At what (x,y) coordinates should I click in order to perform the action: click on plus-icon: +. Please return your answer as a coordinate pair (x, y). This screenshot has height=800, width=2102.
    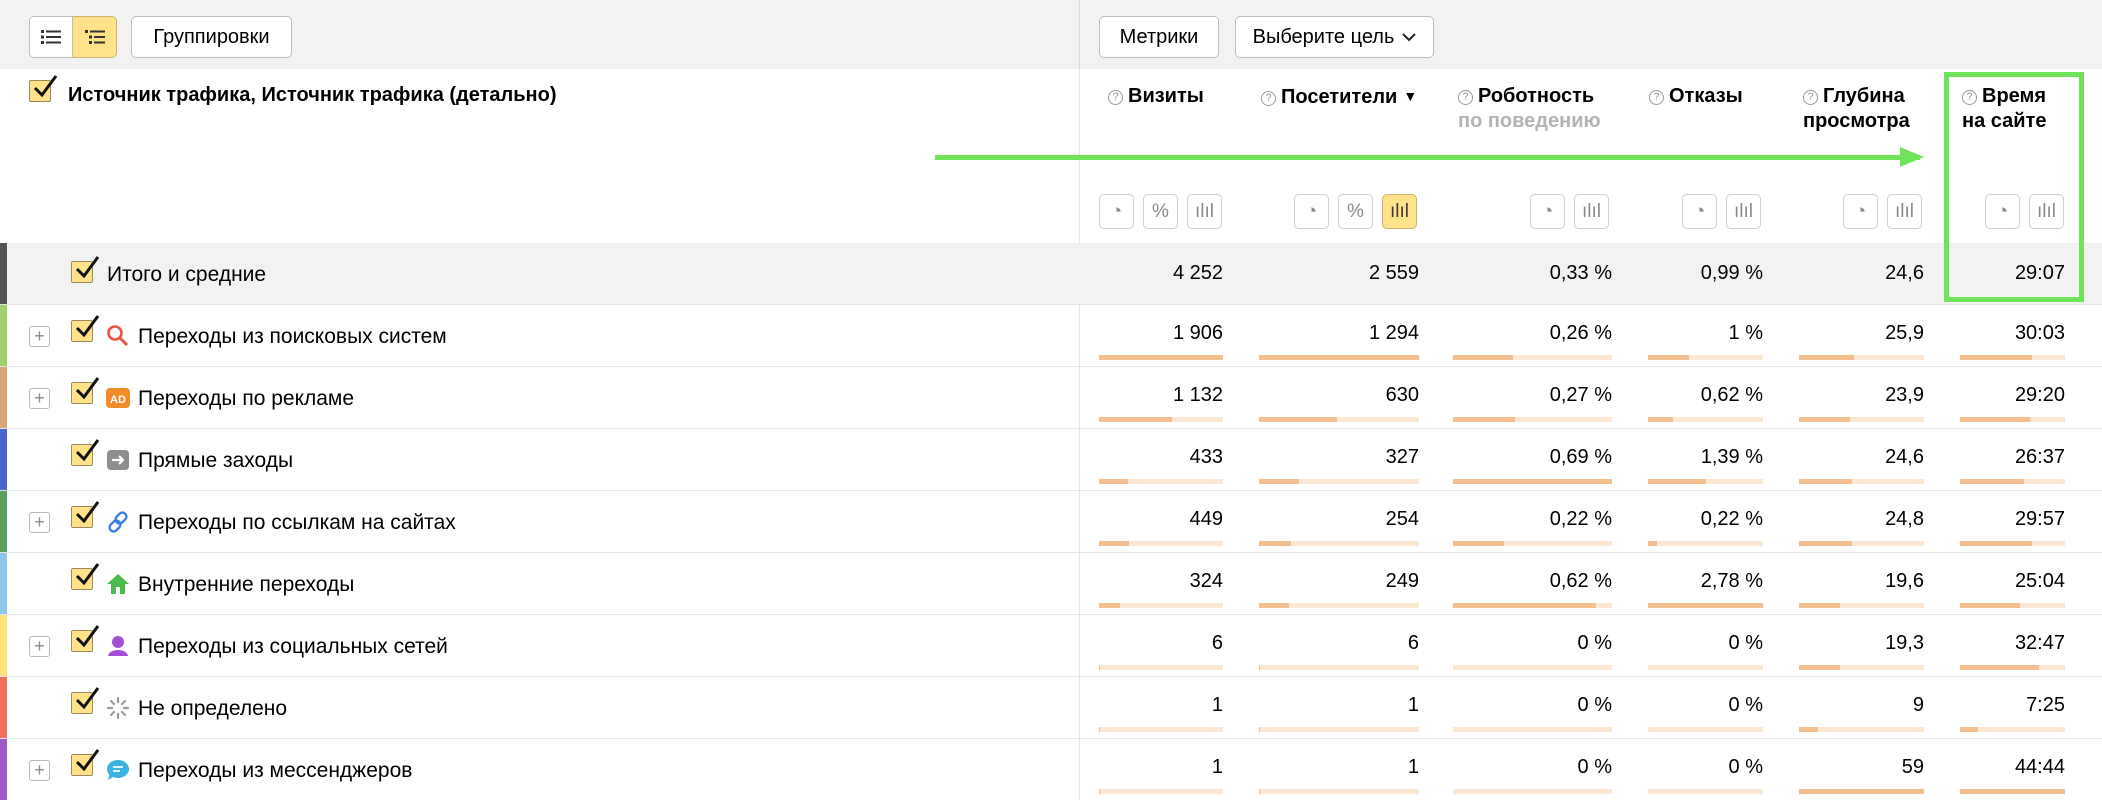
    Looking at the image, I should click on (39, 398).